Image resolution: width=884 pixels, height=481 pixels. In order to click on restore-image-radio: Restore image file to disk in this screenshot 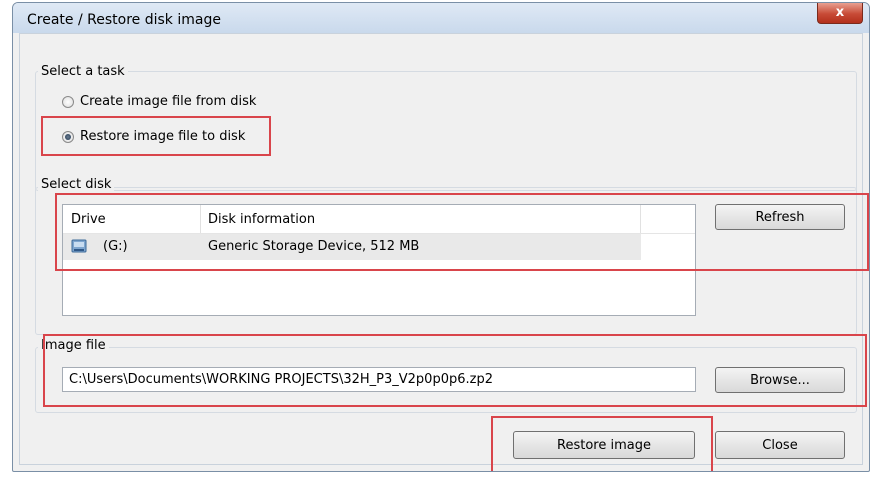, I will do `click(153, 136)`.